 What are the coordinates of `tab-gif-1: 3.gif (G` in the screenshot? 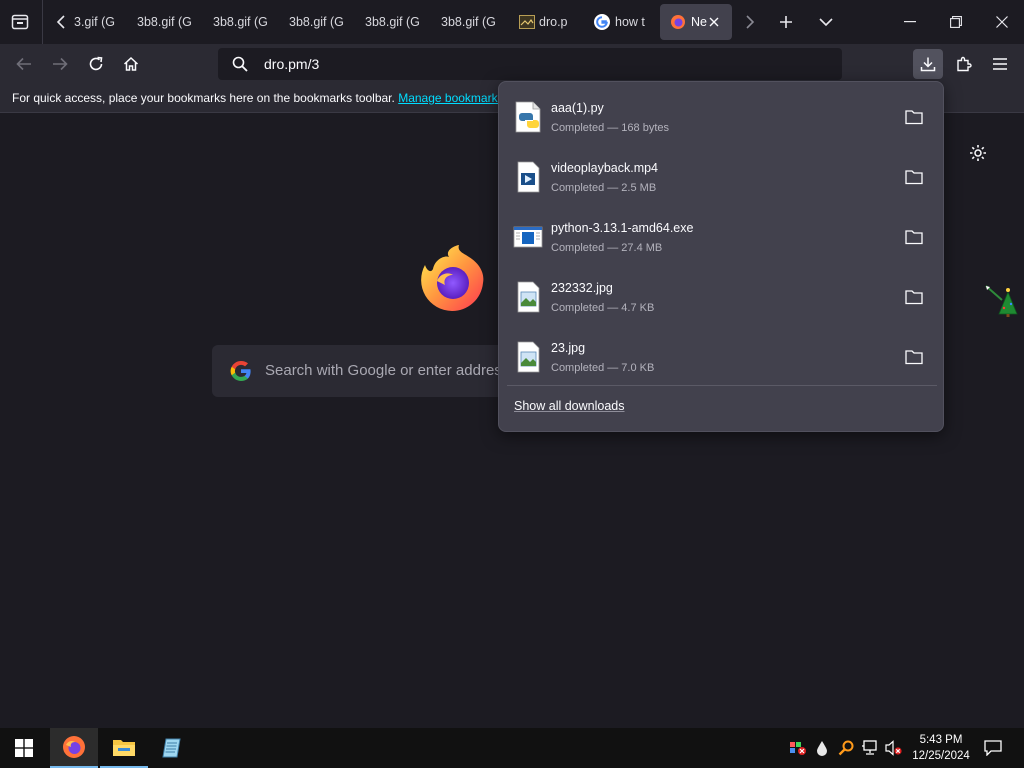 It's located at (96, 22).